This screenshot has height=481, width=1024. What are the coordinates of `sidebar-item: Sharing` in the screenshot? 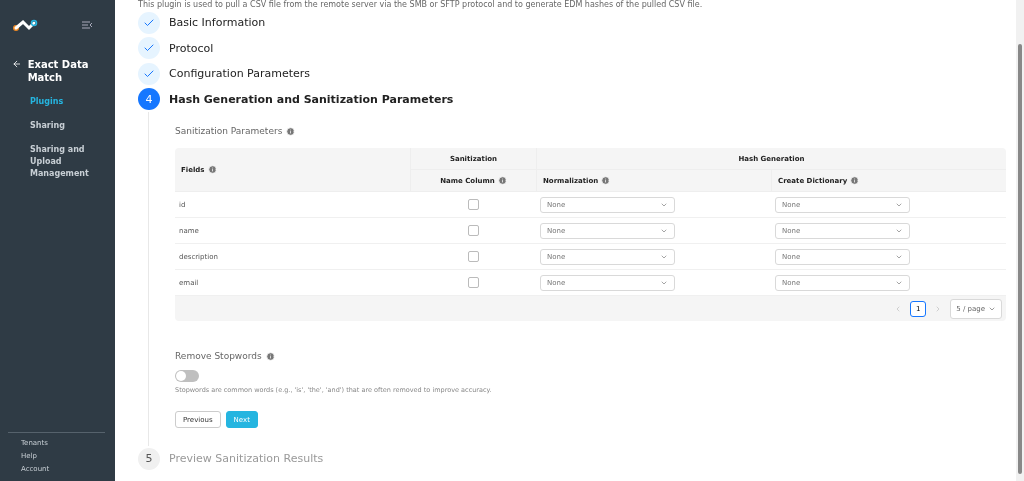 It's located at (57, 126).